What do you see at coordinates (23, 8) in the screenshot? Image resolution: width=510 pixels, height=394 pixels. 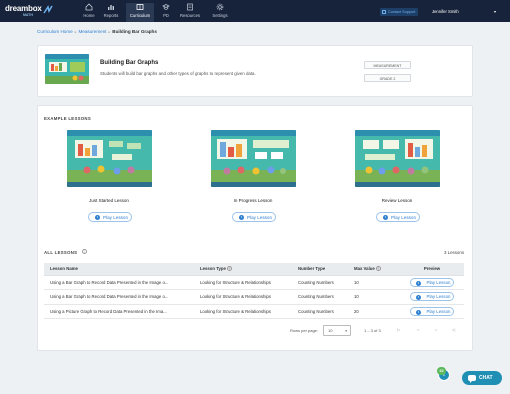 I see `brand-name: dreambox` at bounding box center [23, 8].